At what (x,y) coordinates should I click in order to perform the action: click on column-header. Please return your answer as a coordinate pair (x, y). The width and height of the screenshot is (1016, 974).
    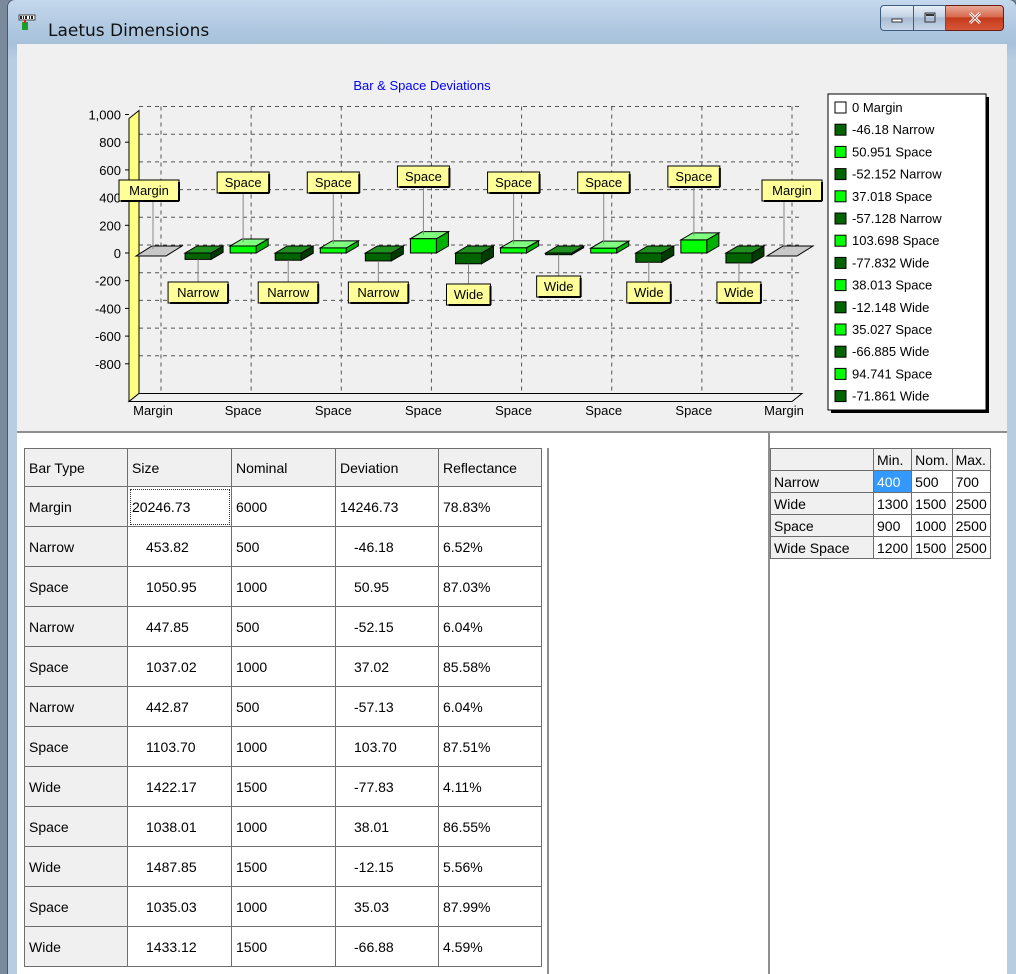
    Looking at the image, I should click on (822, 459).